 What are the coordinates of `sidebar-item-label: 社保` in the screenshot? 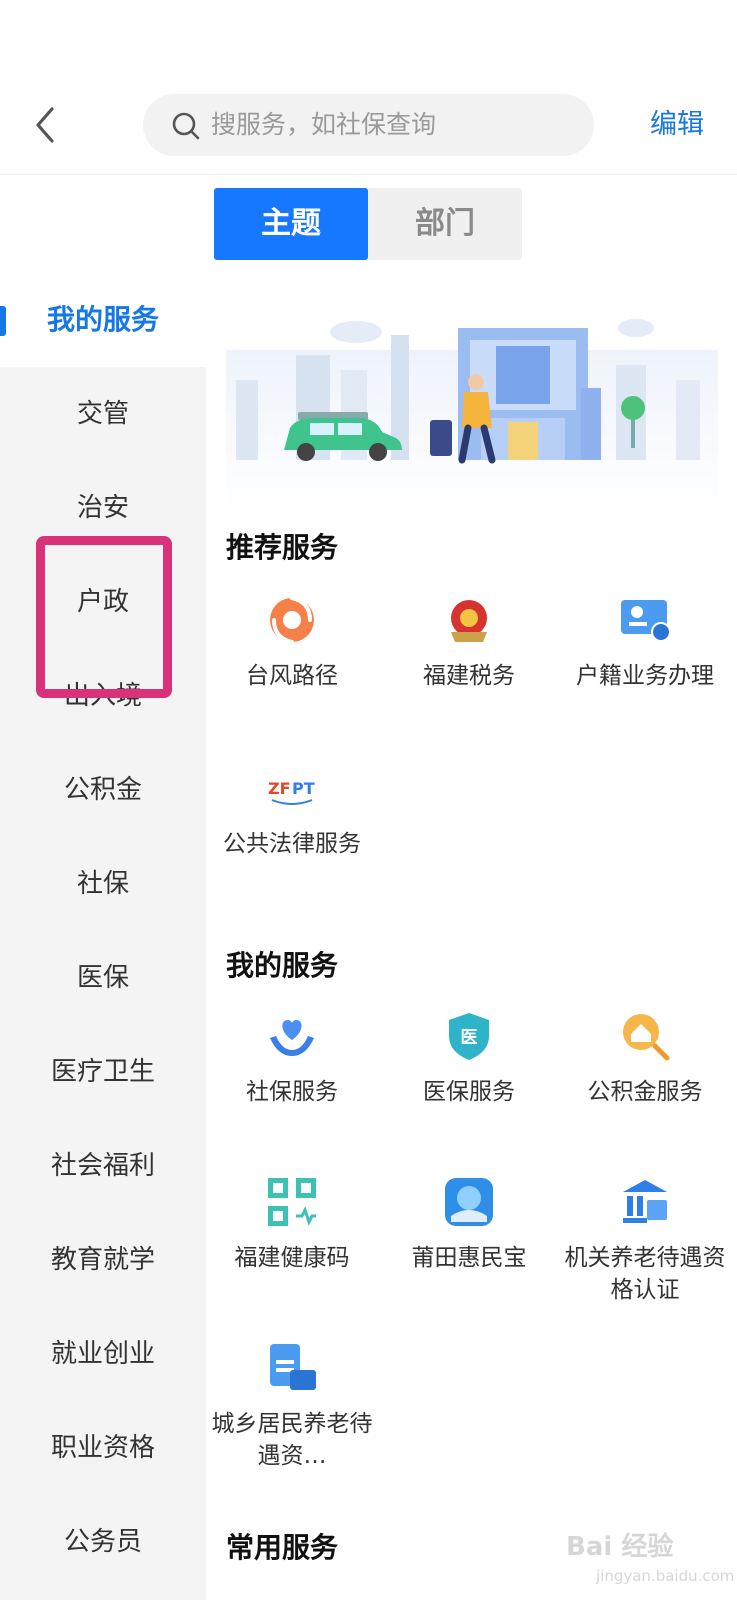 It's located at (102, 884).